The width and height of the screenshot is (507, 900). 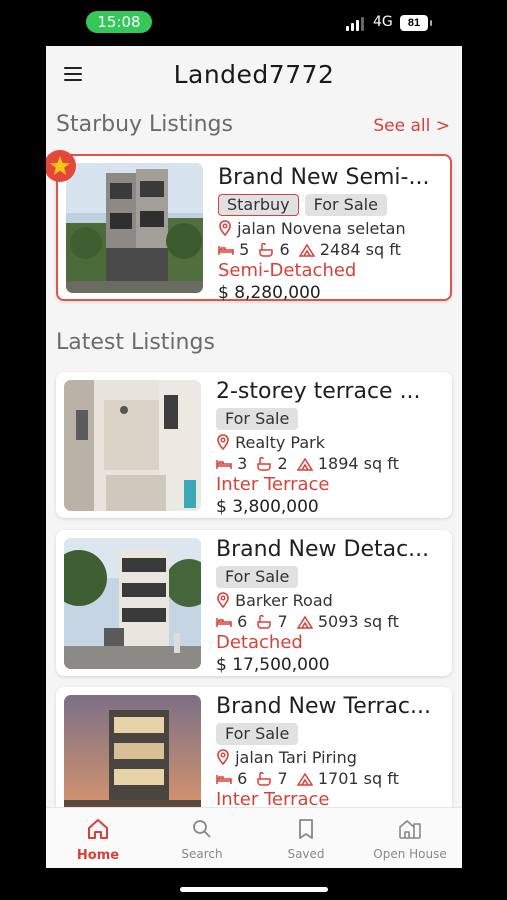 What do you see at coordinates (357, 24) in the screenshot?
I see `signal-icon` at bounding box center [357, 24].